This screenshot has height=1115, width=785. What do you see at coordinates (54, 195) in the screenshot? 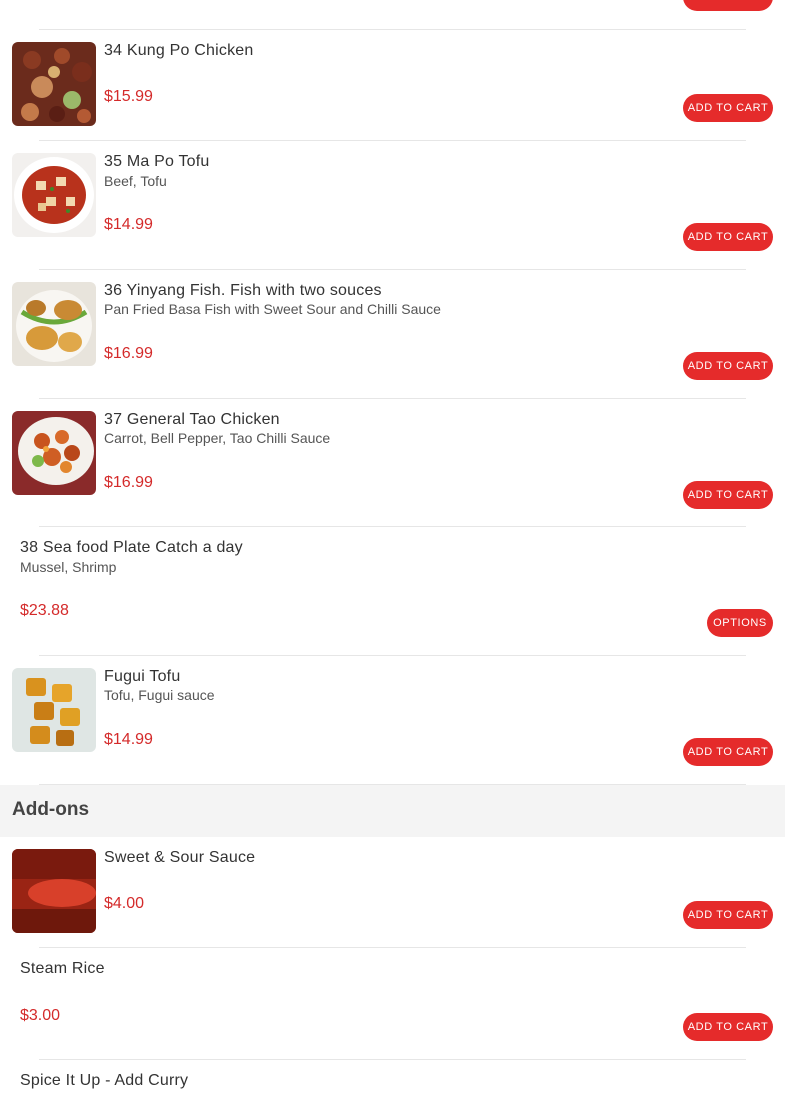
I see `ma-po-tofu-image` at bounding box center [54, 195].